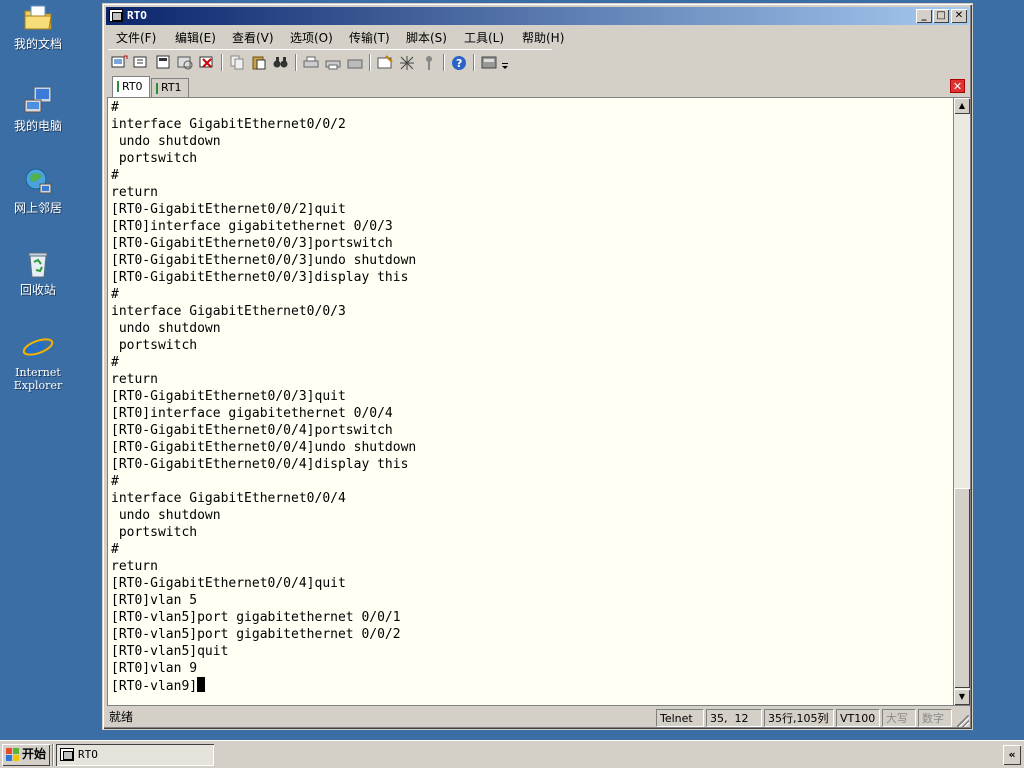  I want to click on terminal-line: [RT0-GigabitEthernet0/0/4]display this, so click(263, 464).